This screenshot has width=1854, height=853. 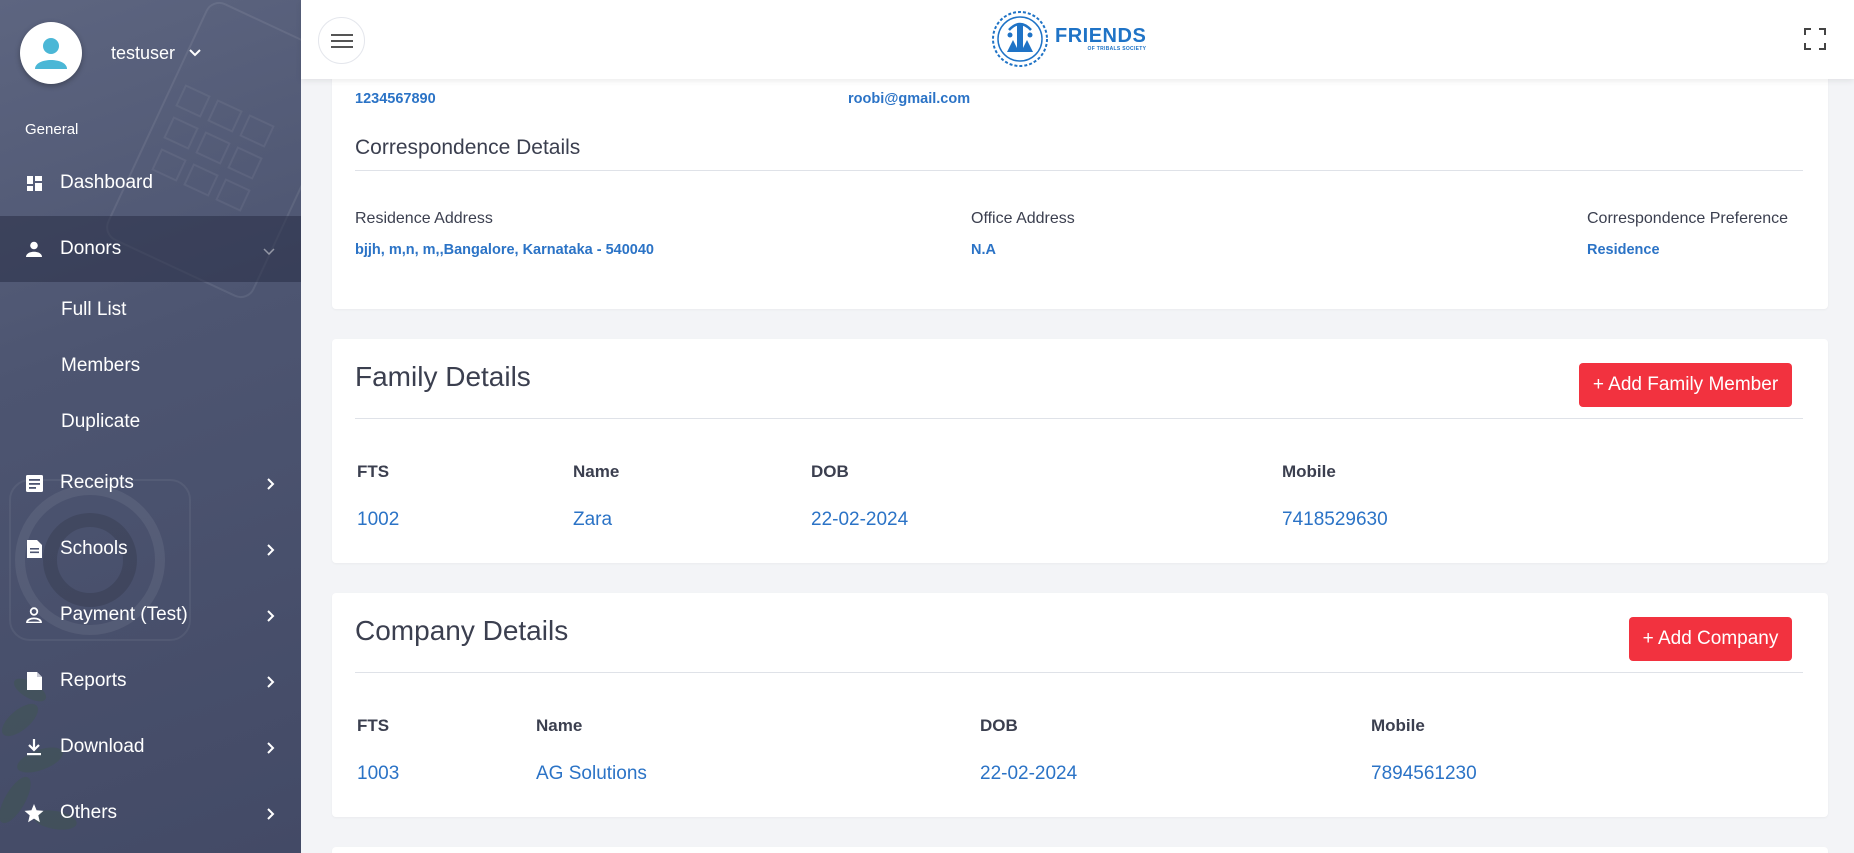 I want to click on logo: FRIENDS OF TRIBALS SOCIETY, so click(x=1068, y=39).